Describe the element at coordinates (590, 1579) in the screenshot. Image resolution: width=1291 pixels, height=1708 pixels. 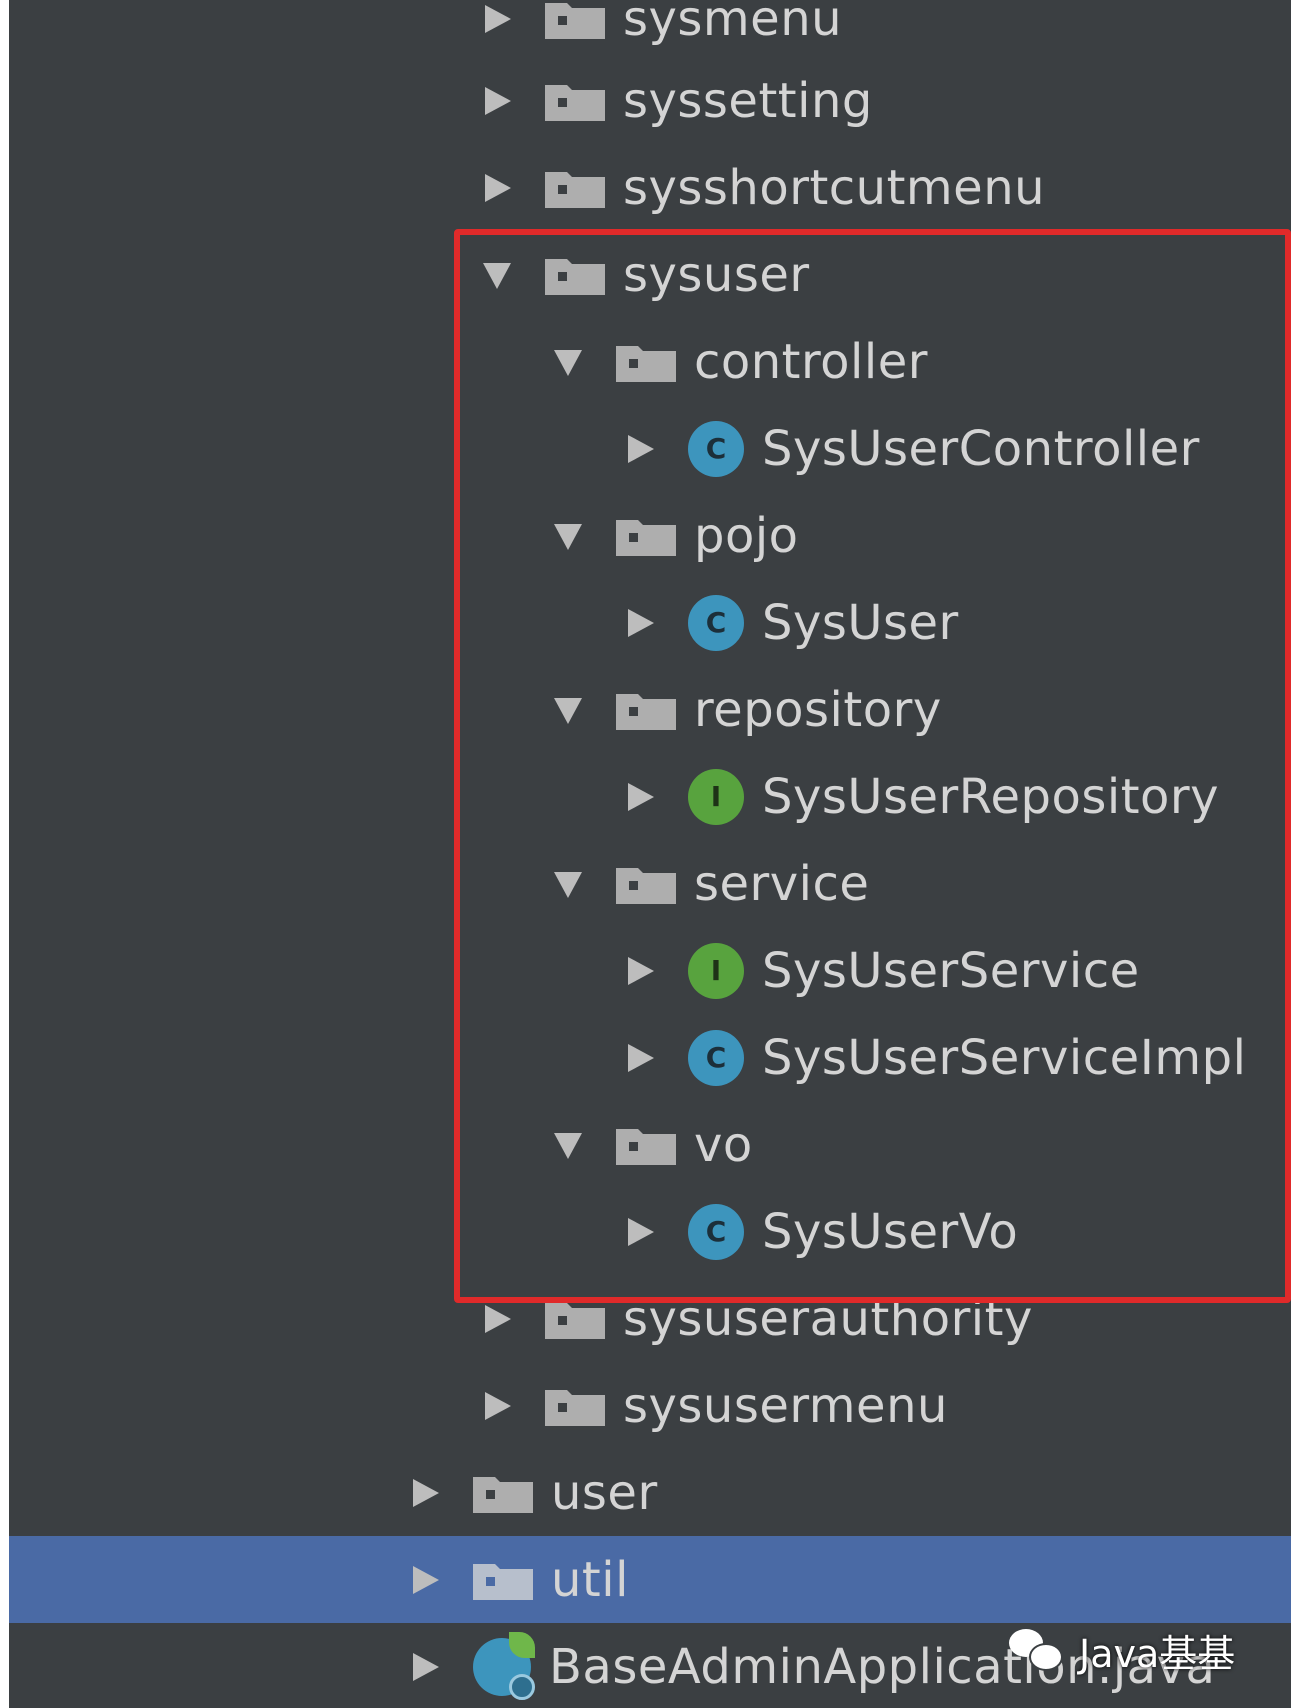
I see `tree-item-label: util` at that location.